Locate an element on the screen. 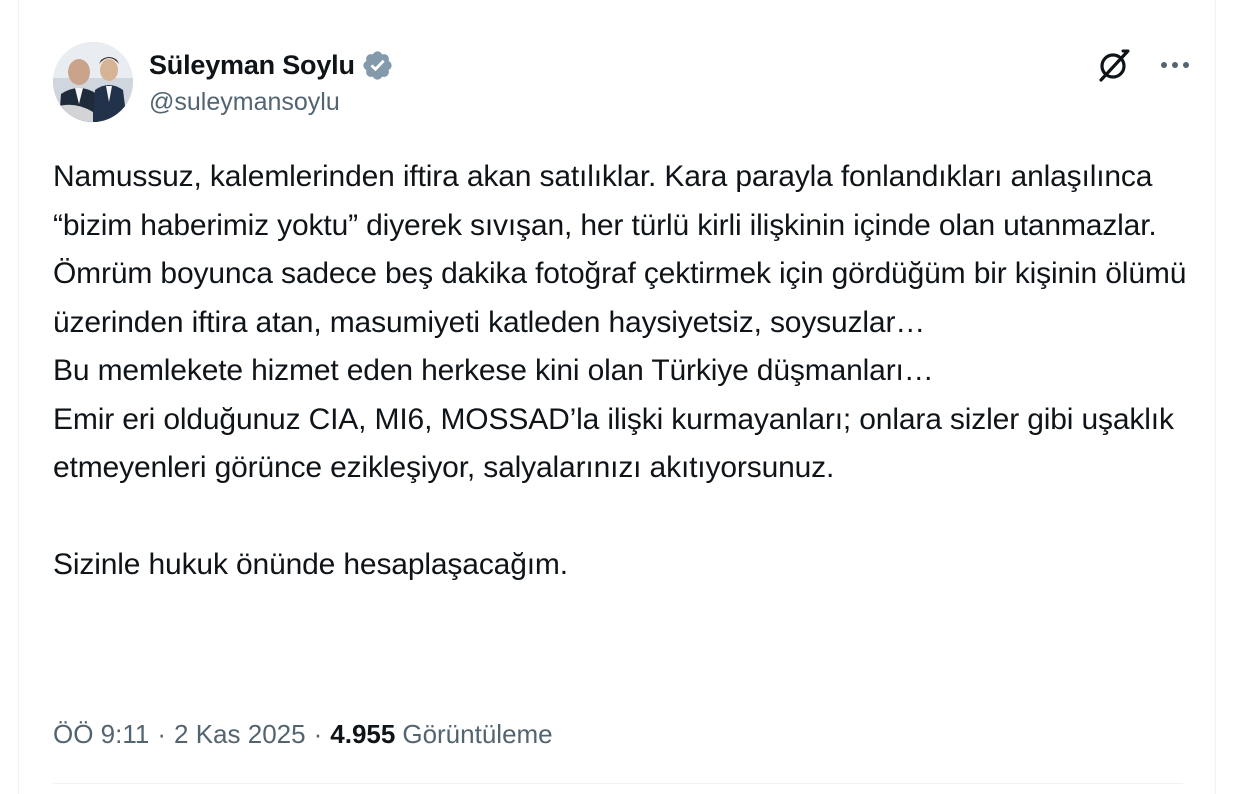 The height and width of the screenshot is (794, 1236). tweet-meta: ÖÖ 9:11 · 2 Kas 2025 · 4.955 Görüntüleme is located at coordinates (303, 734).